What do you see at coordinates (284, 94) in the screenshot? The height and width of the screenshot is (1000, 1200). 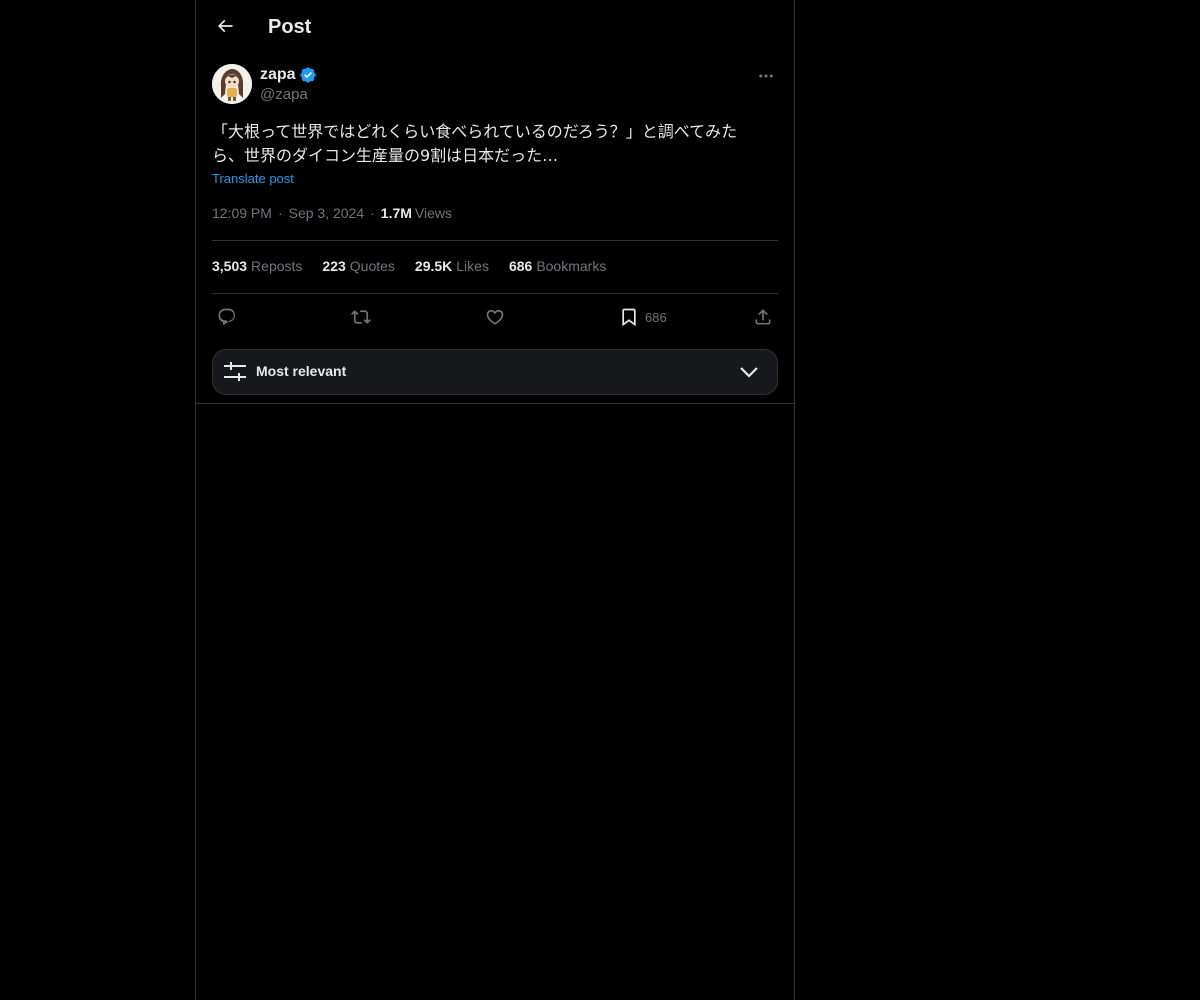 I see `author-handle: @zapa` at bounding box center [284, 94].